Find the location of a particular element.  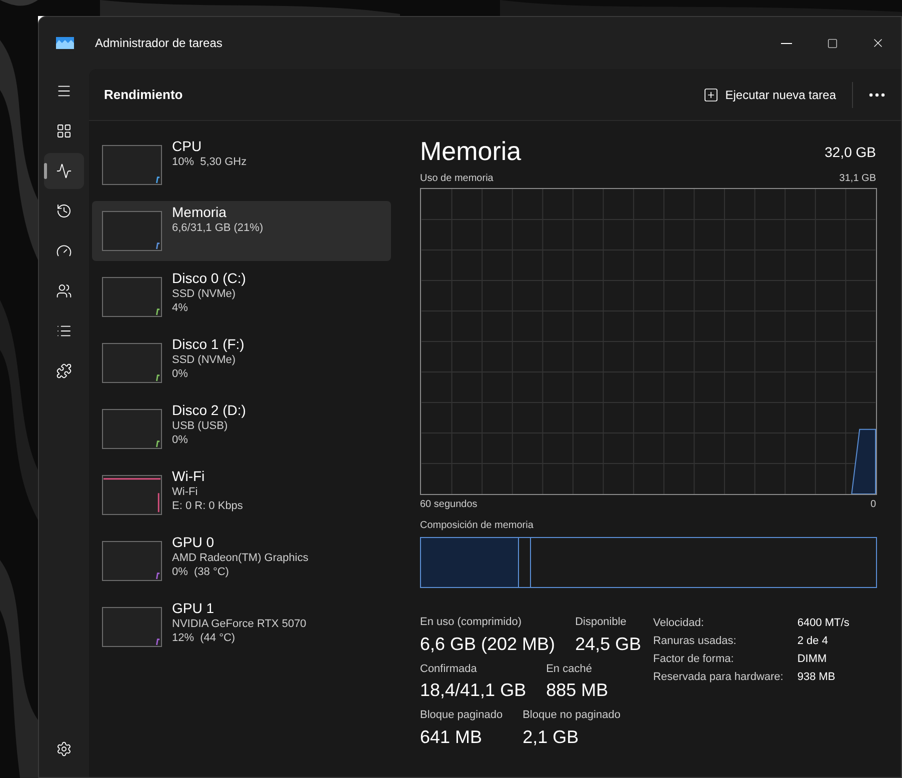

stat-value: 18,4/41,1 GB is located at coordinates (473, 690).